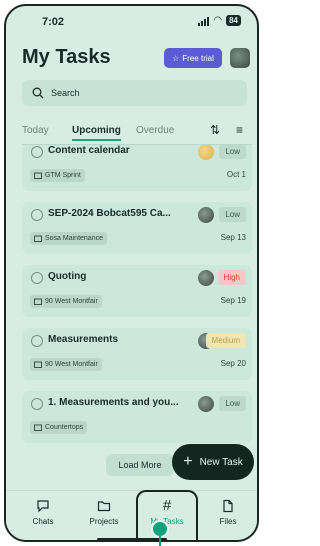 The width and height of the screenshot is (320, 546). Describe the element at coordinates (134, 93) in the screenshot. I see `search-bar: Search` at that location.